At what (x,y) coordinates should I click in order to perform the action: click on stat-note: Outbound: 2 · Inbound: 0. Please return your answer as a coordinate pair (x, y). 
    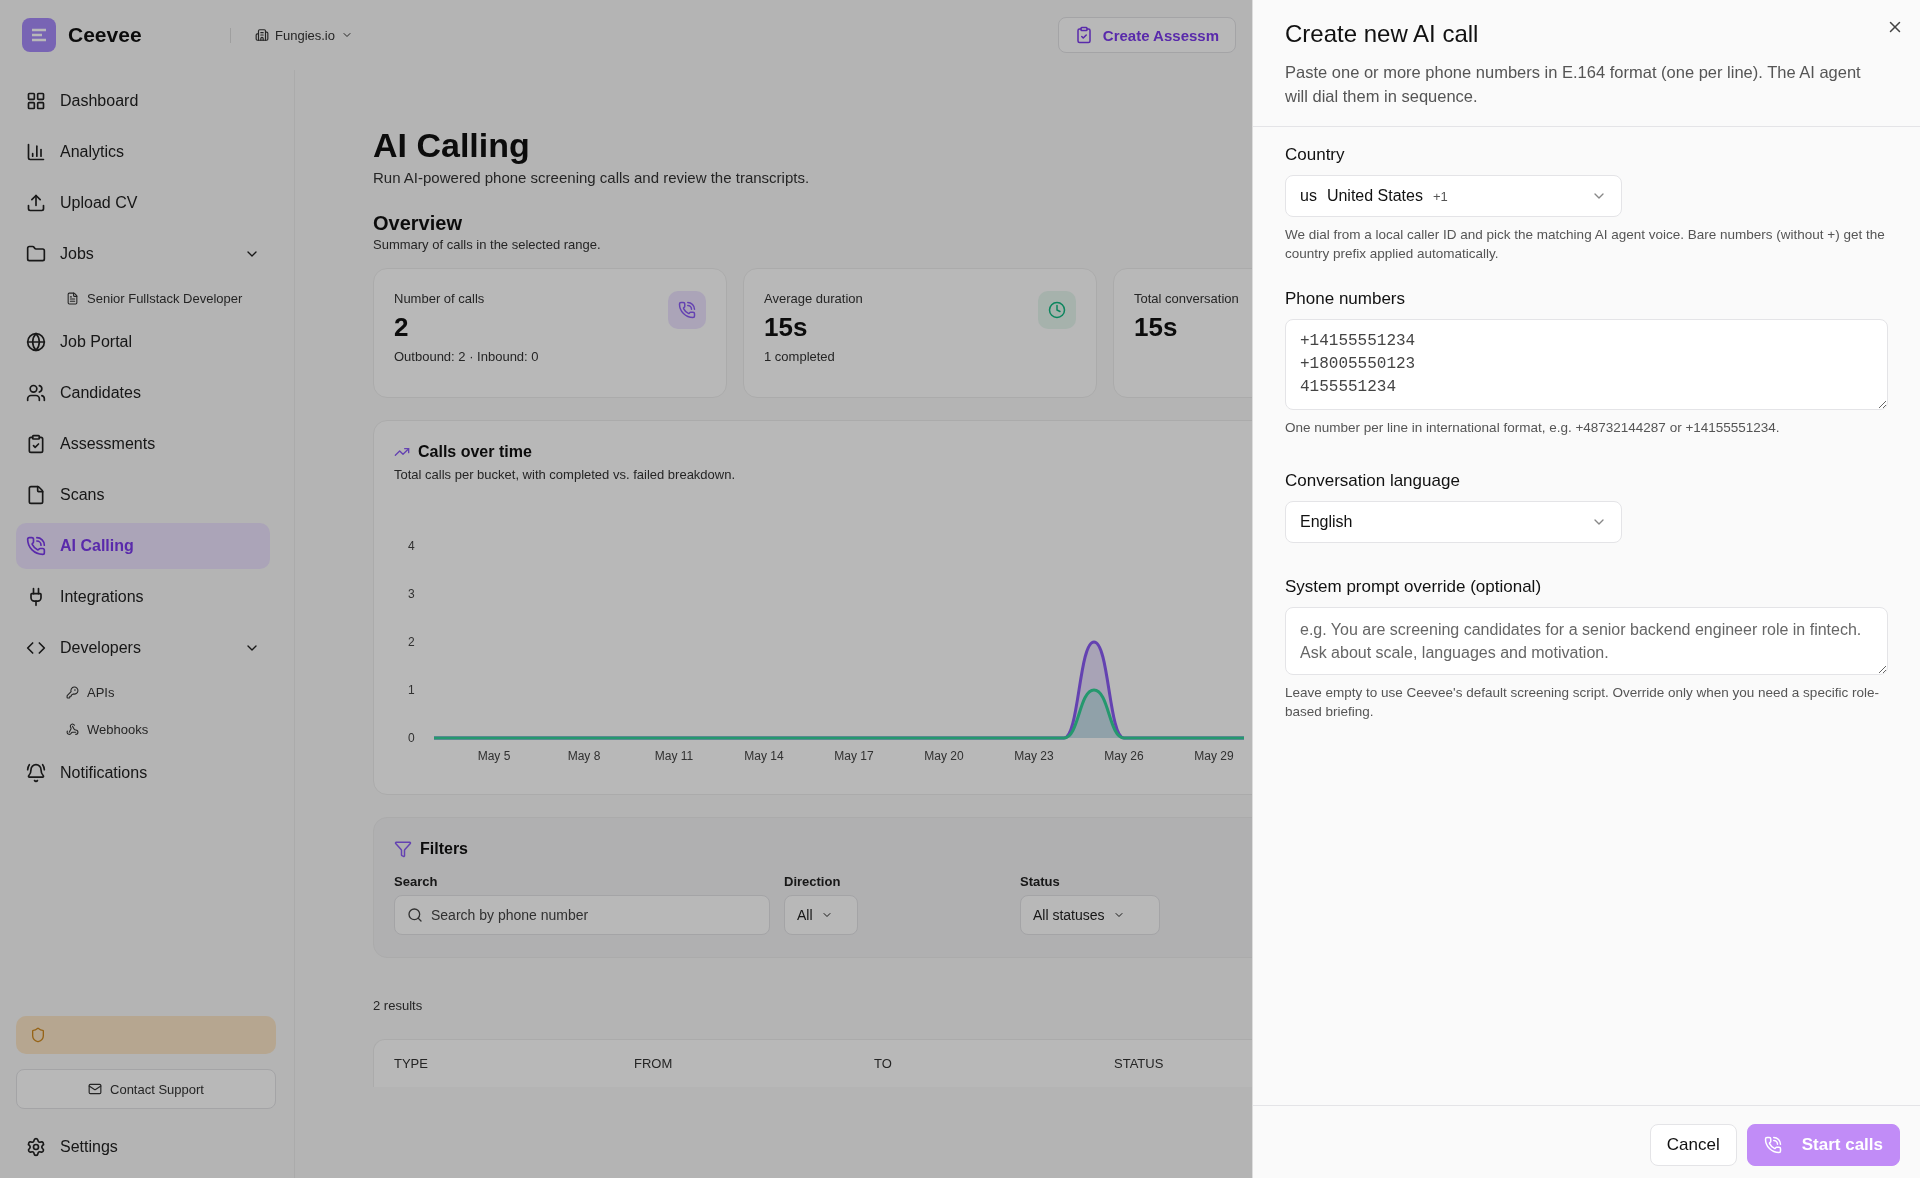
    Looking at the image, I should click on (467, 356).